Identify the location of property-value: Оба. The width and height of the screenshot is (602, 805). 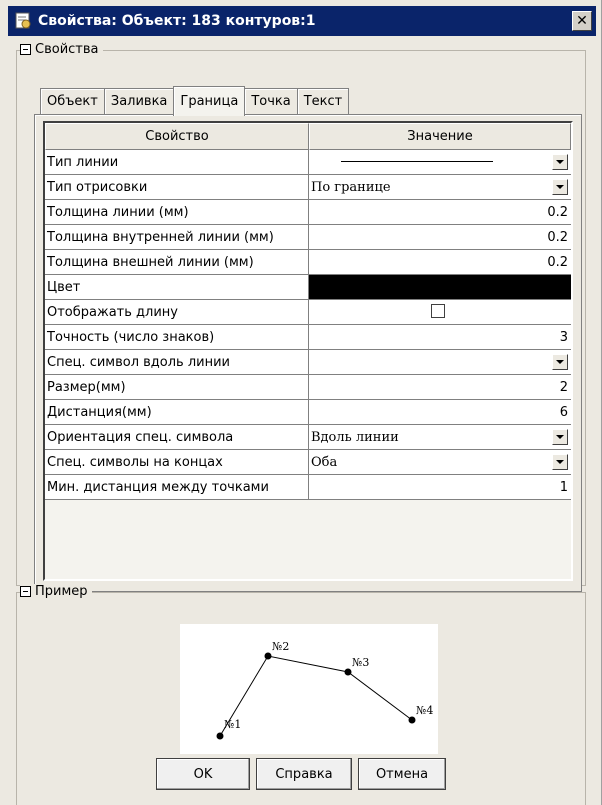
(440, 462).